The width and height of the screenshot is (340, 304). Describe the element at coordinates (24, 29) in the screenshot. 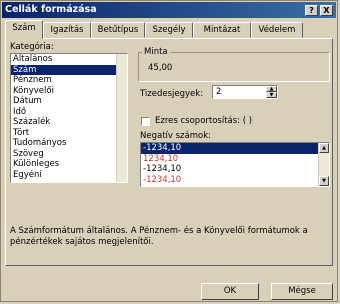

I see `tab-number: Szám` at that location.